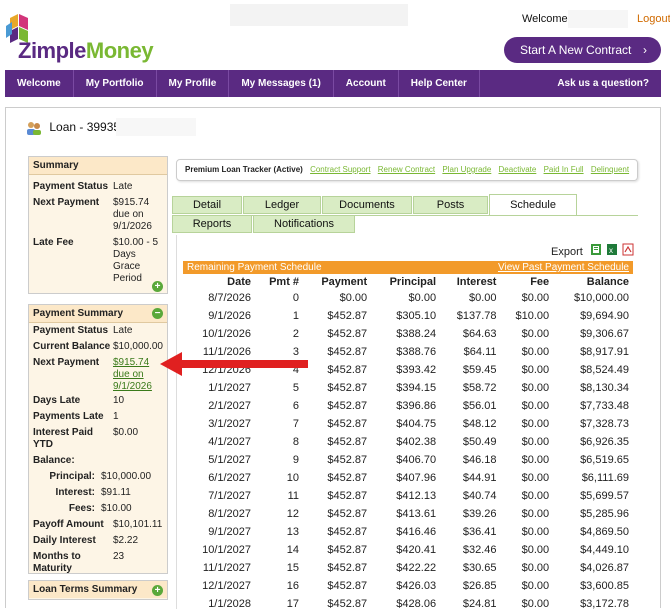  I want to click on nav-ask-question: Ask us a question?, so click(603, 83).